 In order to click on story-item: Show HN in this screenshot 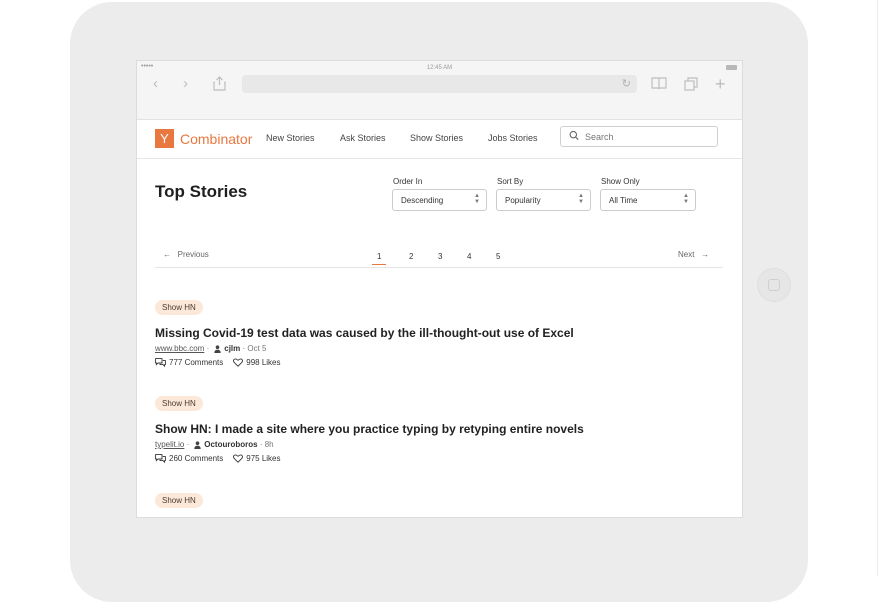, I will do `click(435, 499)`.